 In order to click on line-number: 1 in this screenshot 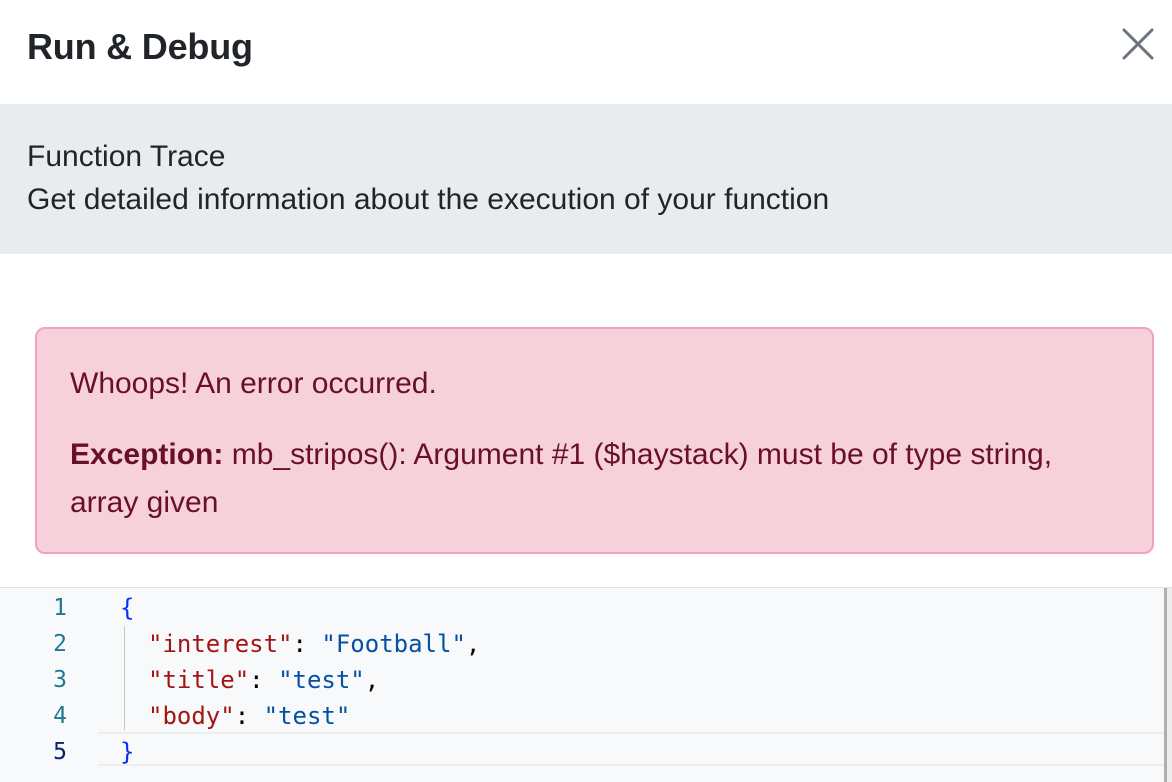, I will do `click(60, 608)`.